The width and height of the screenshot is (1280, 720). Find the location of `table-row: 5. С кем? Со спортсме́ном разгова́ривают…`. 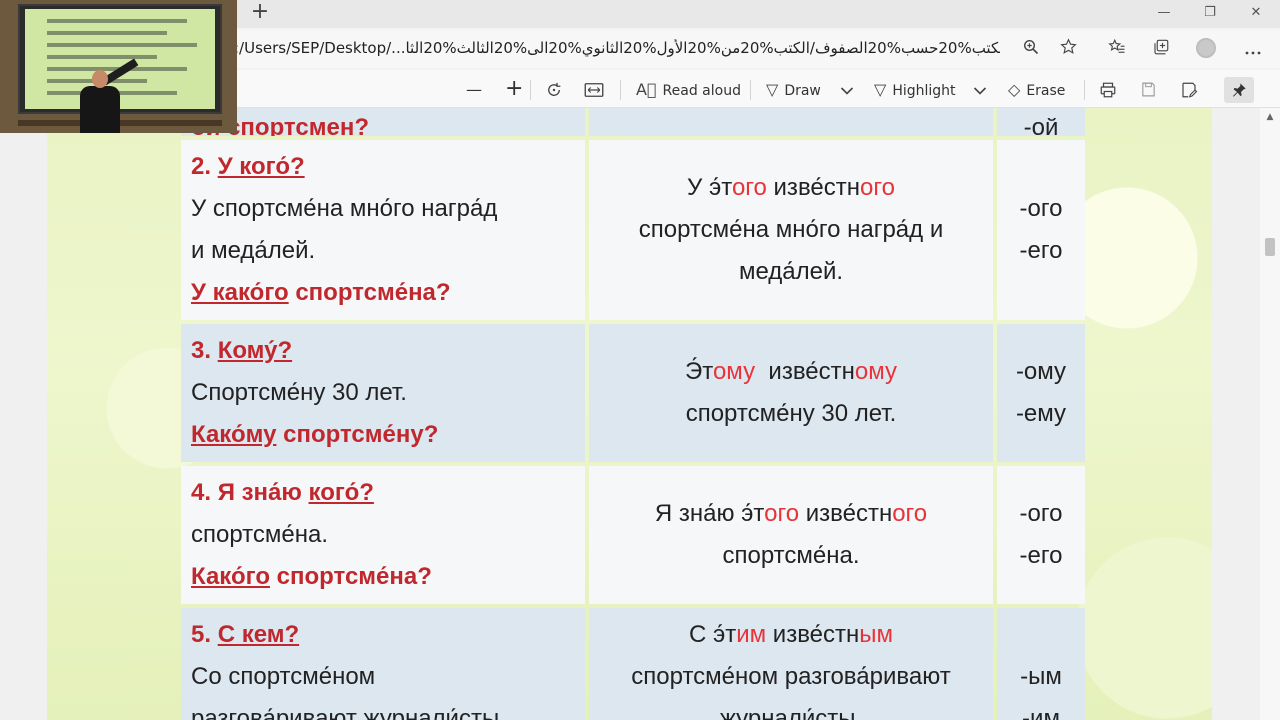

table-row: 5. С кем? Со спортсме́ном разгова́ривают… is located at coordinates (633, 664).